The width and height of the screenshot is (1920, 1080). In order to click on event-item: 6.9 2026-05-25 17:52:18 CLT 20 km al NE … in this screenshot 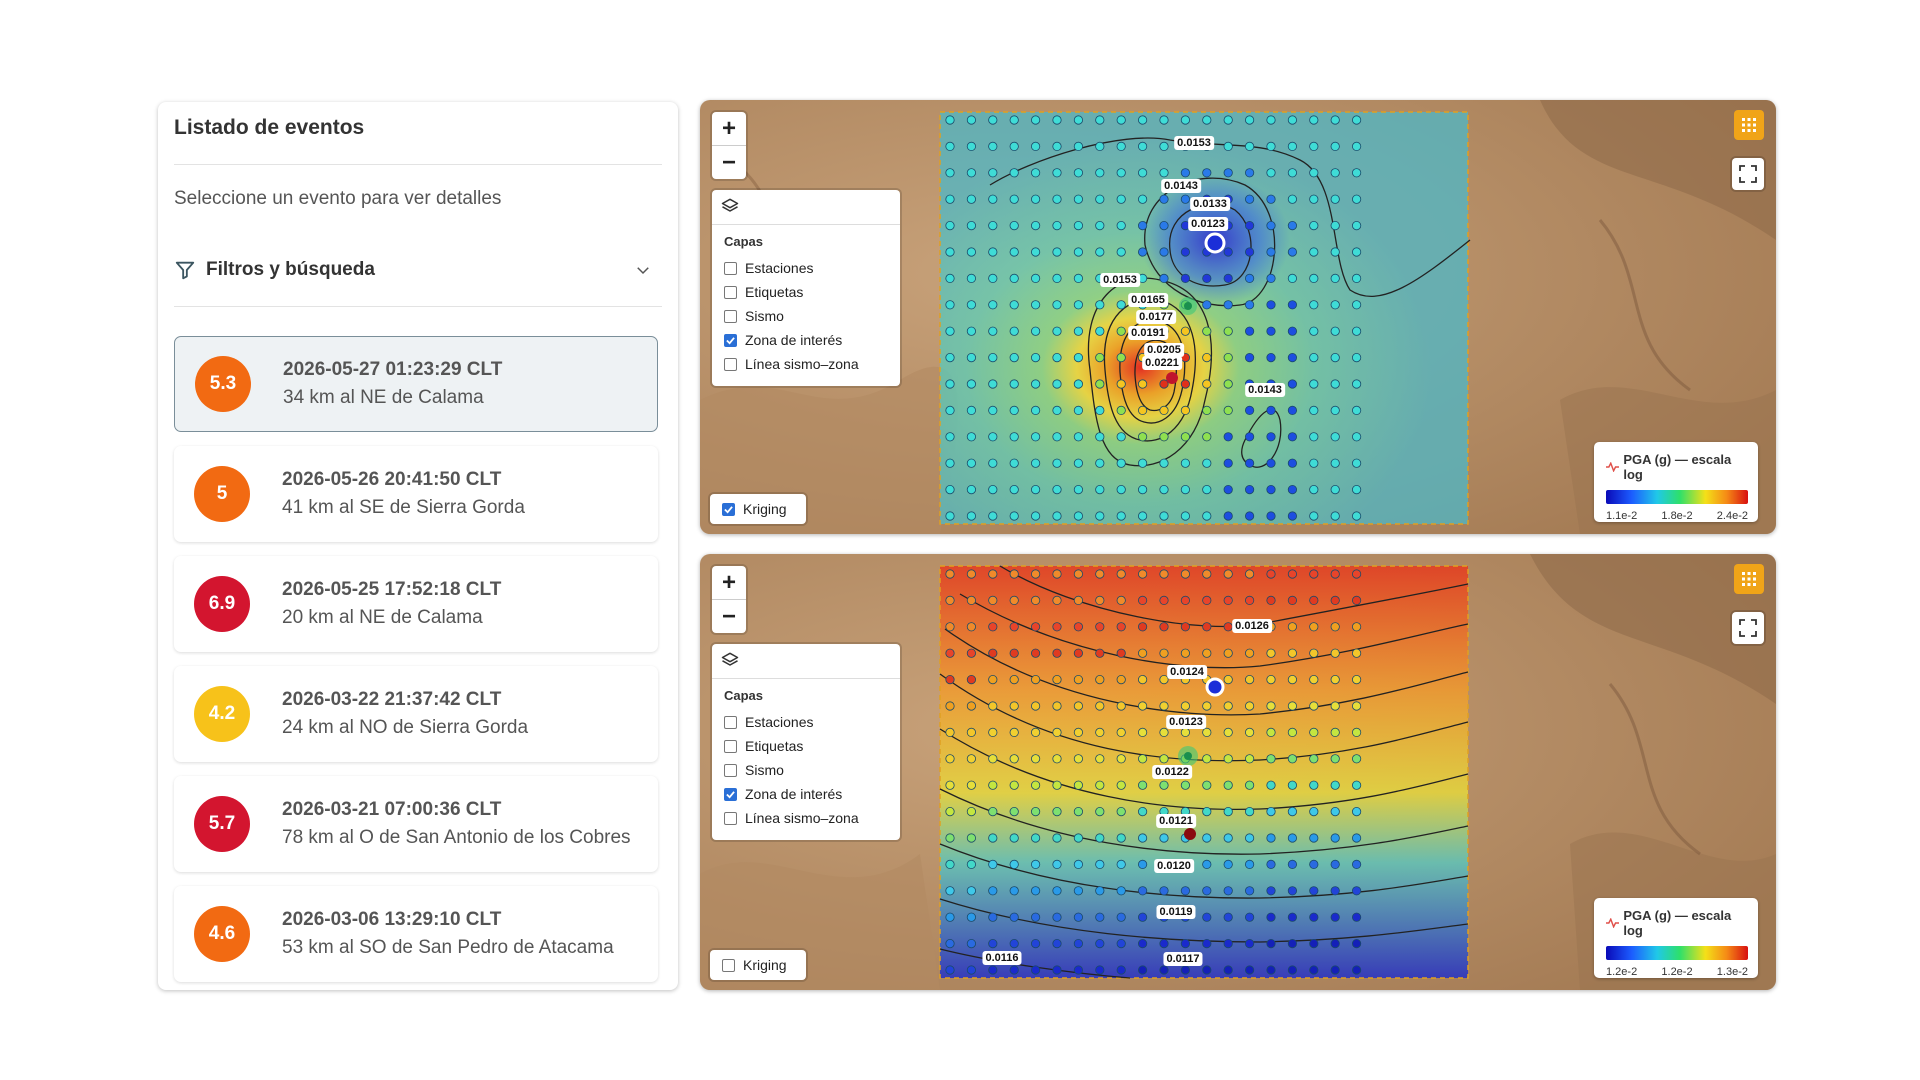, I will do `click(416, 604)`.